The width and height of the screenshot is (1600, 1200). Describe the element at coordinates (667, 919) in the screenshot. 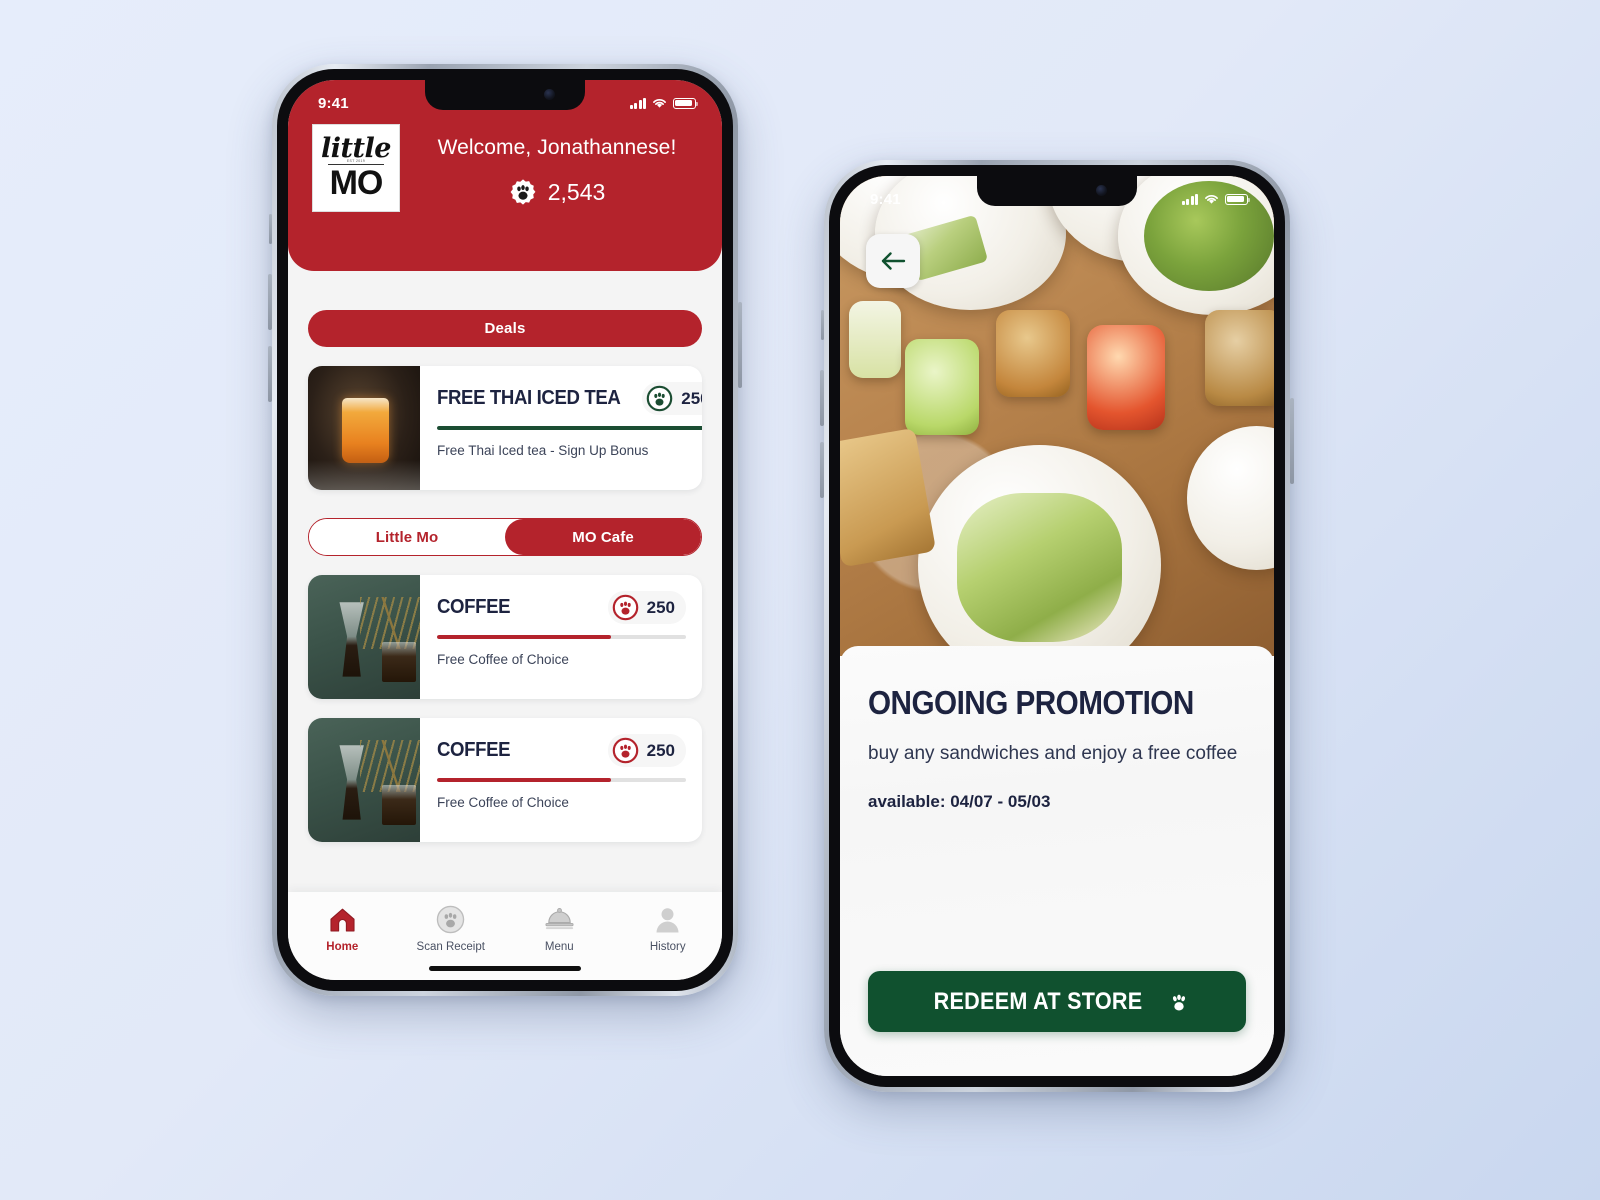

I see `person-history-icon` at that location.